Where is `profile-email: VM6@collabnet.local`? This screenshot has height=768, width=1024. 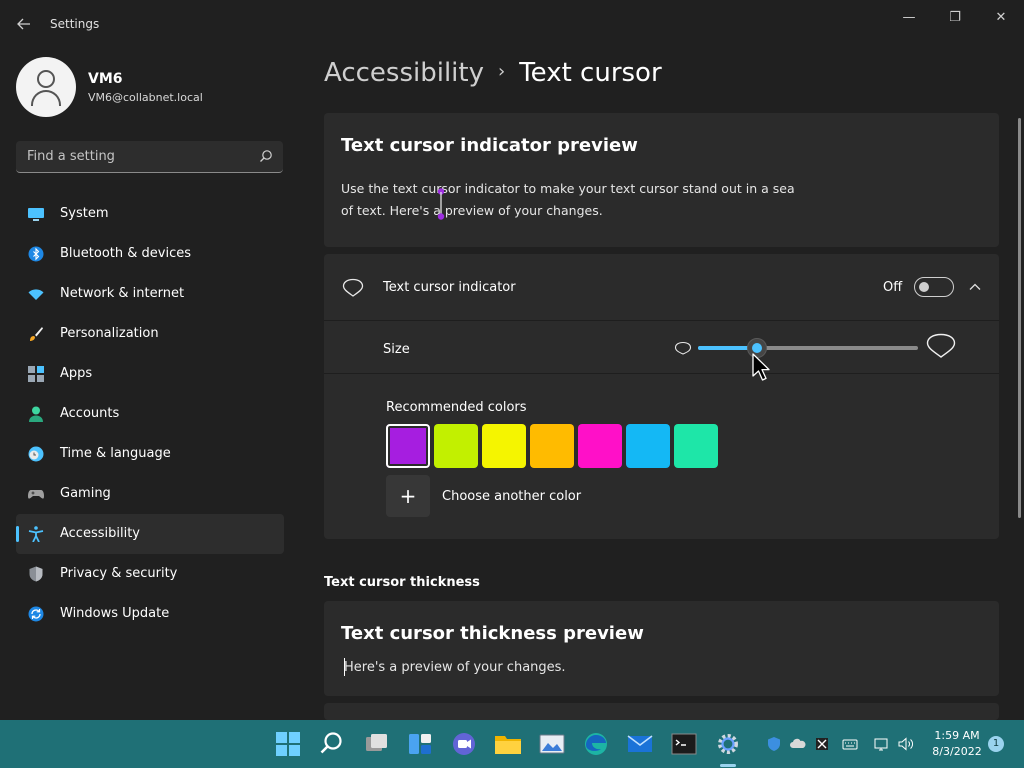
profile-email: VM6@collabnet.local is located at coordinates (145, 97).